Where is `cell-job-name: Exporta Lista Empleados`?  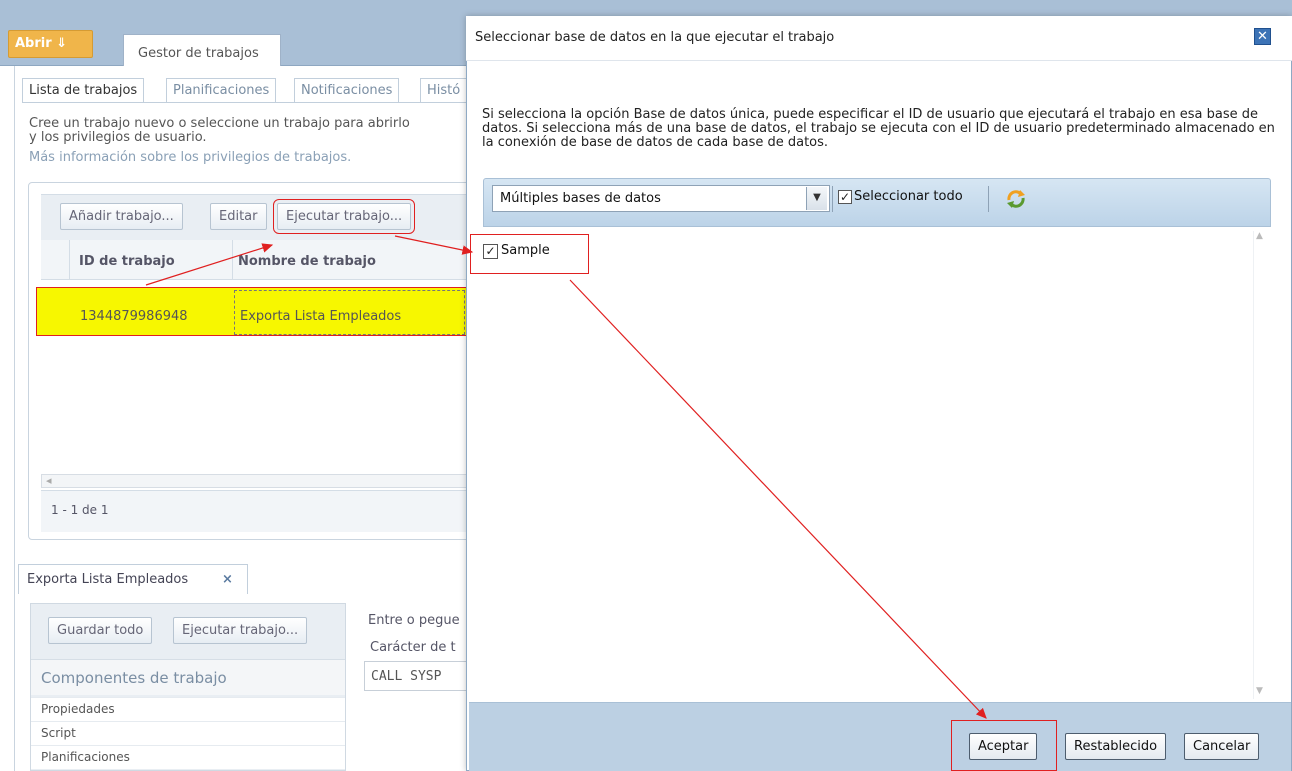 cell-job-name: Exporta Lista Empleados is located at coordinates (320, 316).